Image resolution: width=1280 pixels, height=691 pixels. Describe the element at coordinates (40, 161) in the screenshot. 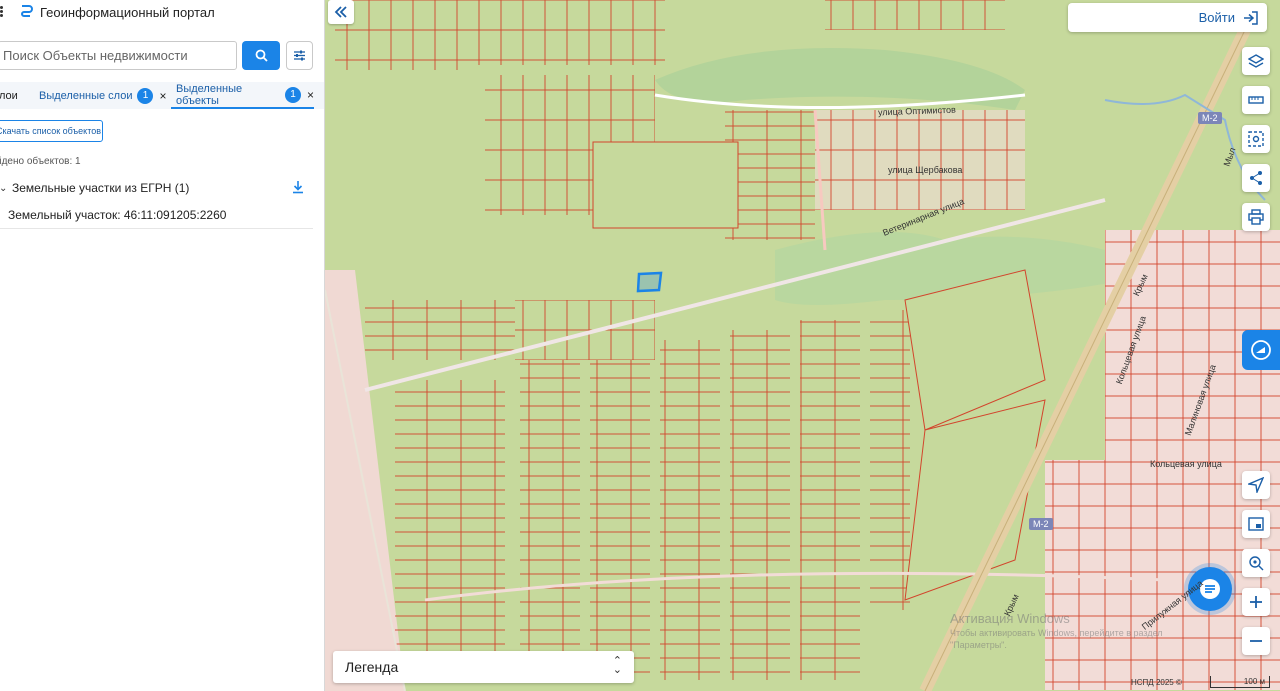

I see `found-count: йдено объектов: 1` at that location.